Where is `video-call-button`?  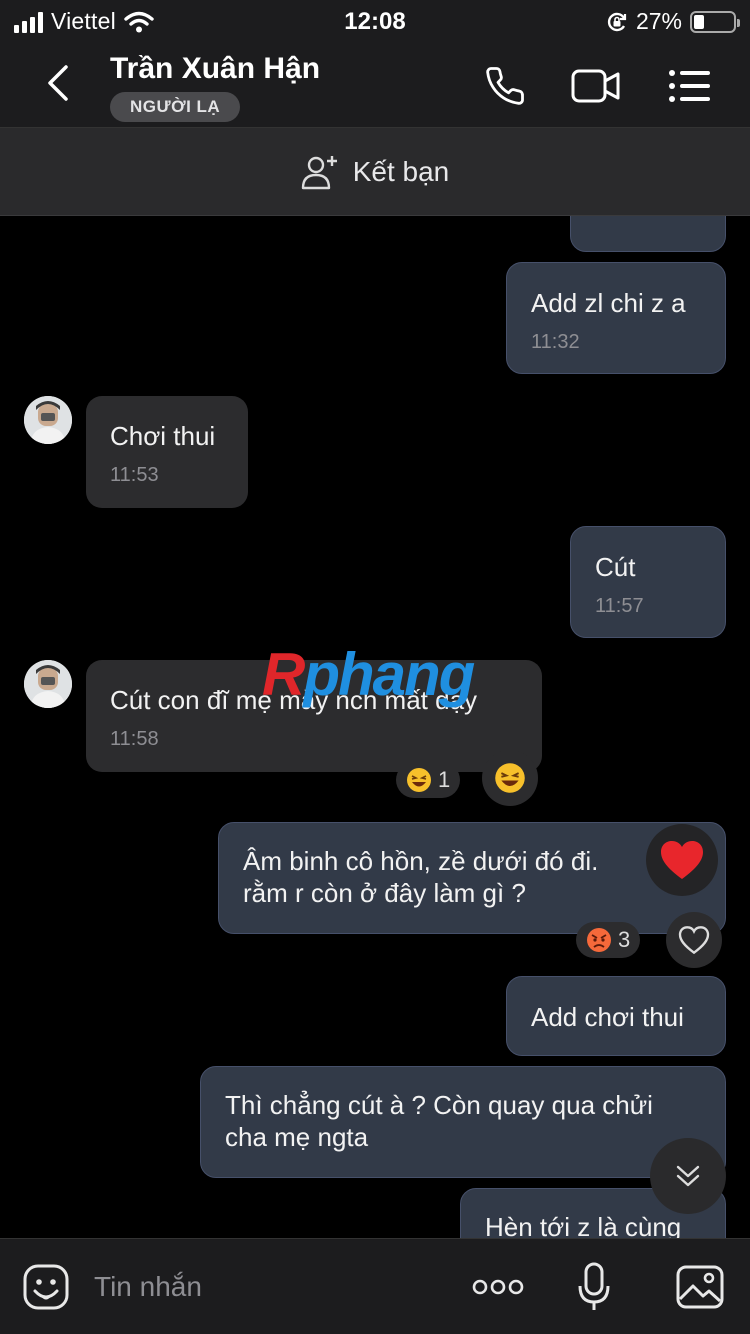 video-call-button is located at coordinates (596, 86).